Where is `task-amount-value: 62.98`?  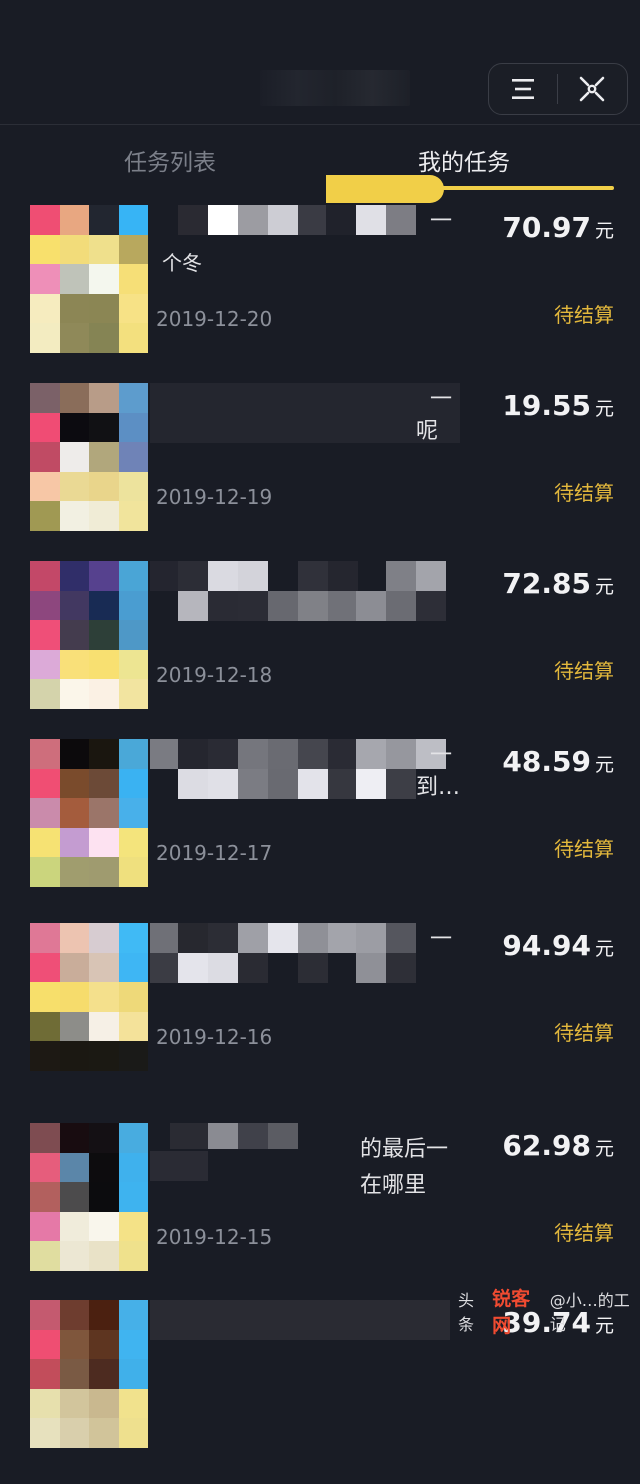
task-amount-value: 62.98 is located at coordinates (546, 1145).